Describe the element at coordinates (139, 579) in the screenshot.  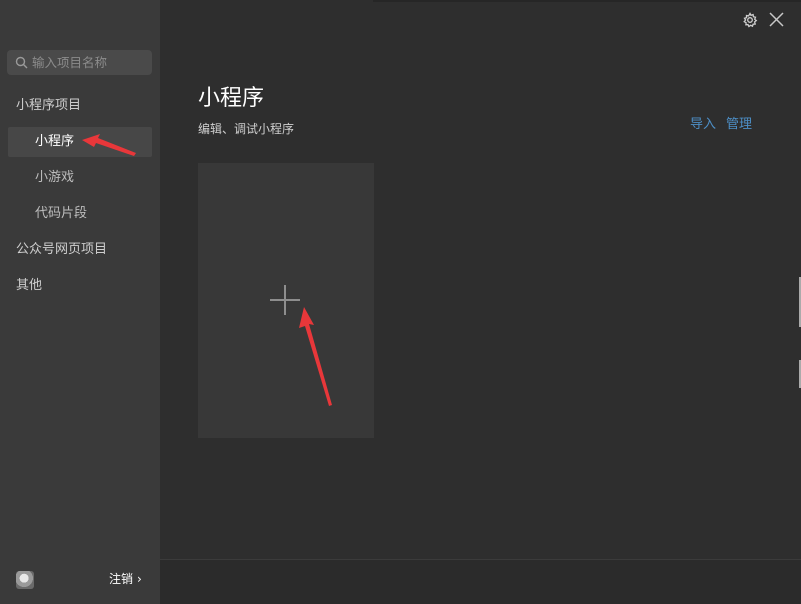
I see `chevron-right-icon: ›` at that location.